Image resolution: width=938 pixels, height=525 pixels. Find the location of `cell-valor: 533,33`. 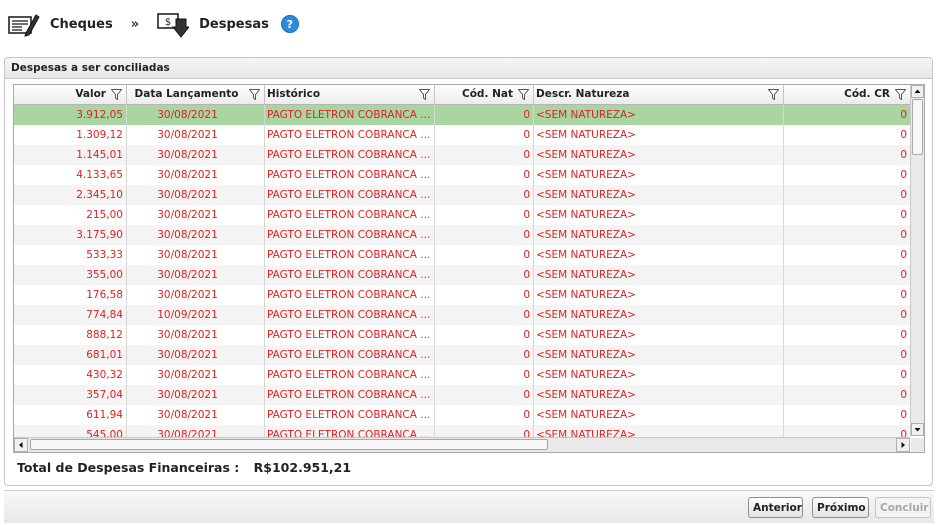

cell-valor: 533,33 is located at coordinates (70, 255).